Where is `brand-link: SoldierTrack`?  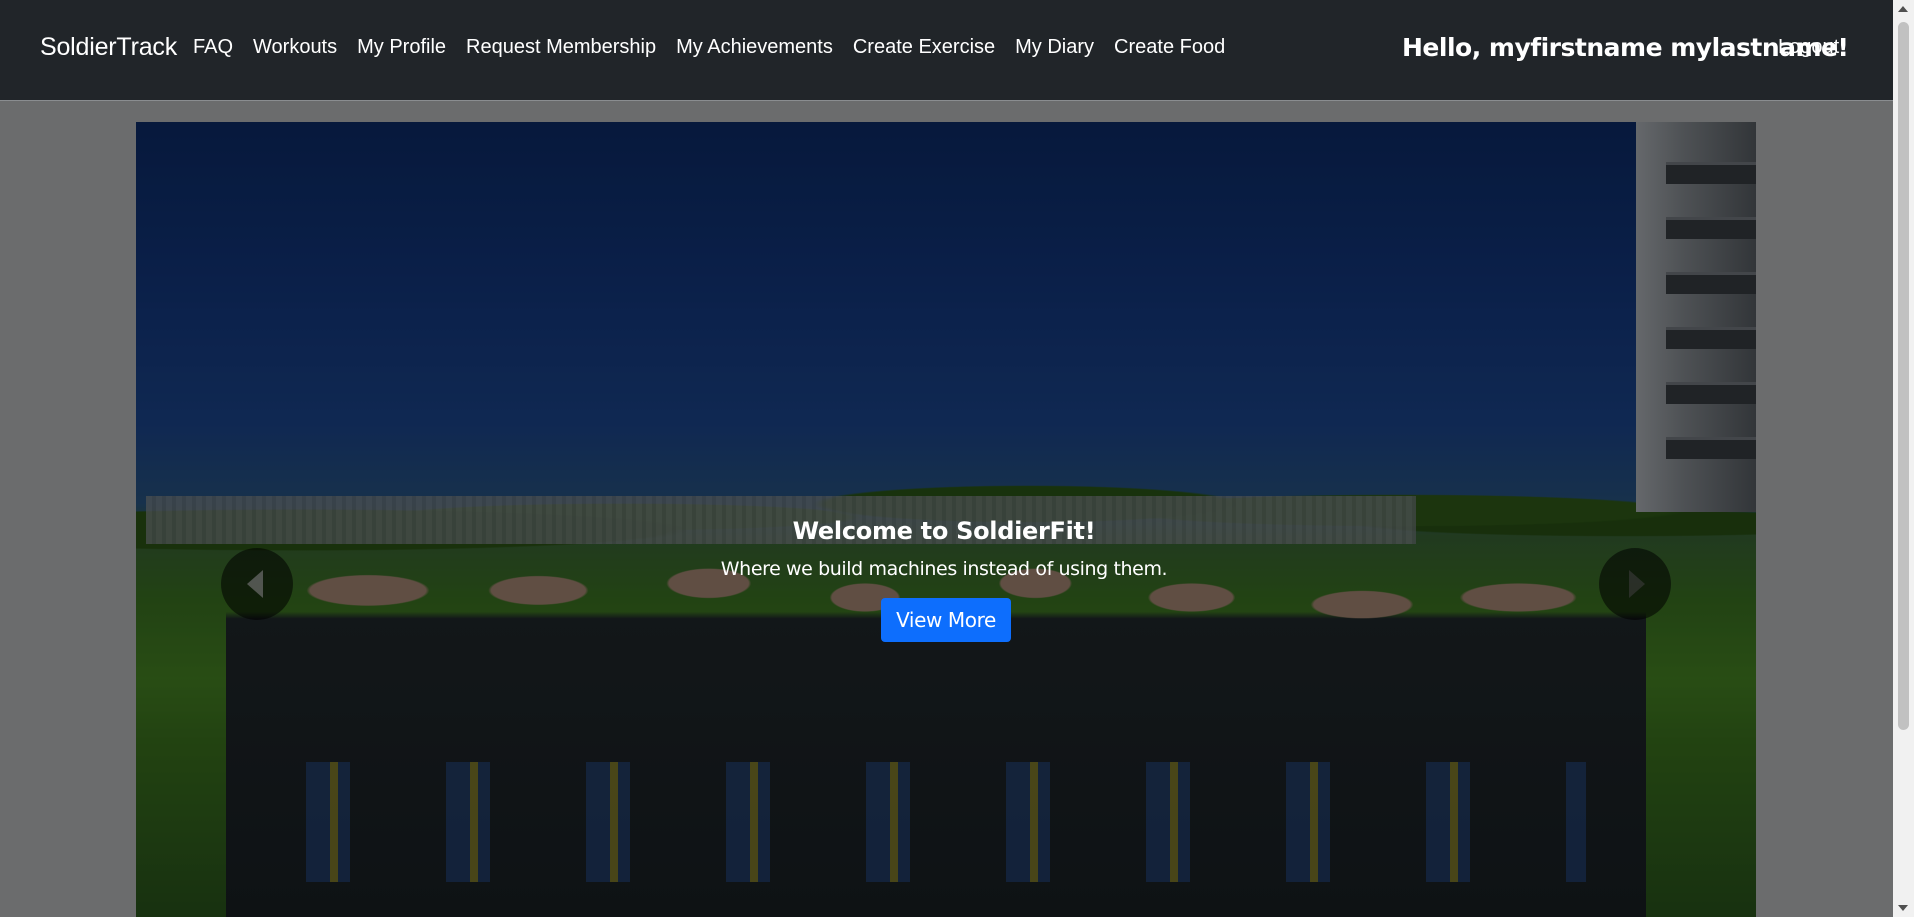
brand-link: SoldierTrack is located at coordinates (108, 47).